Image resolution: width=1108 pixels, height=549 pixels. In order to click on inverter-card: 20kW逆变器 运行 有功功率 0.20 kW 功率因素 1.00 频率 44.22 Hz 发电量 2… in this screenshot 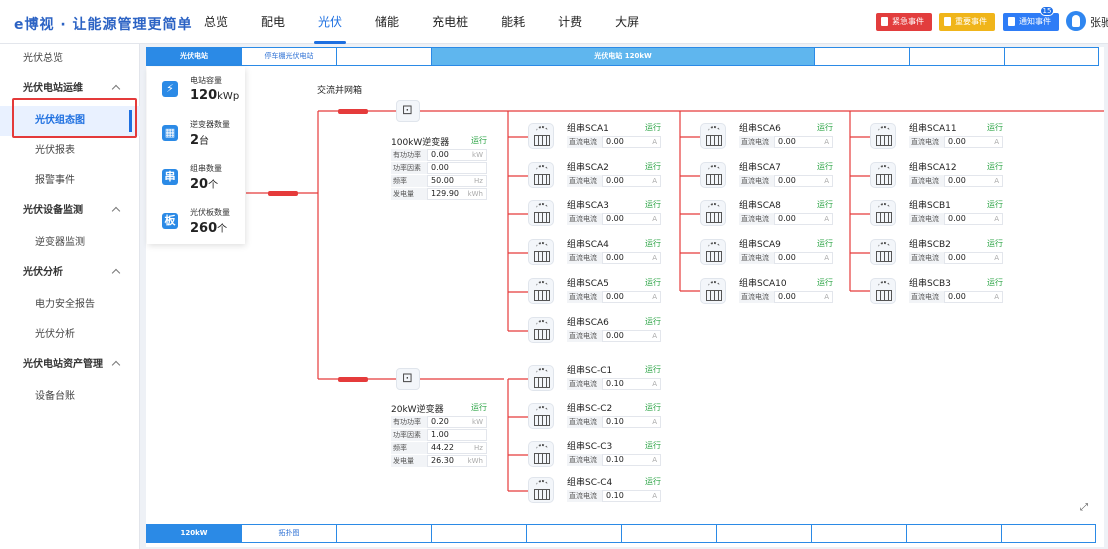, I will do `click(439, 434)`.